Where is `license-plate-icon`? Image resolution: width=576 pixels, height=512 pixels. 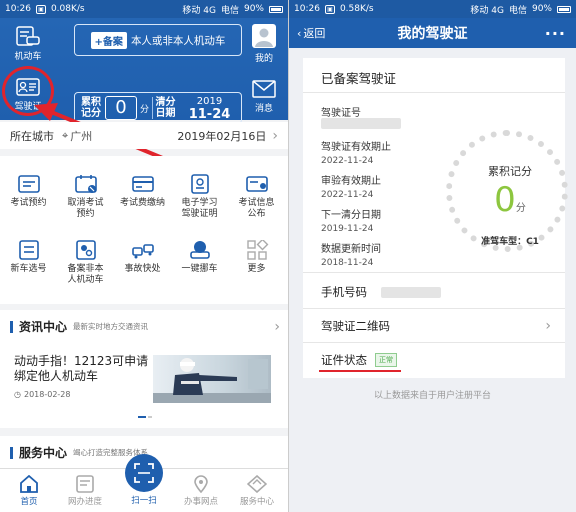
license-plate-icon is located at coordinates (28, 250).